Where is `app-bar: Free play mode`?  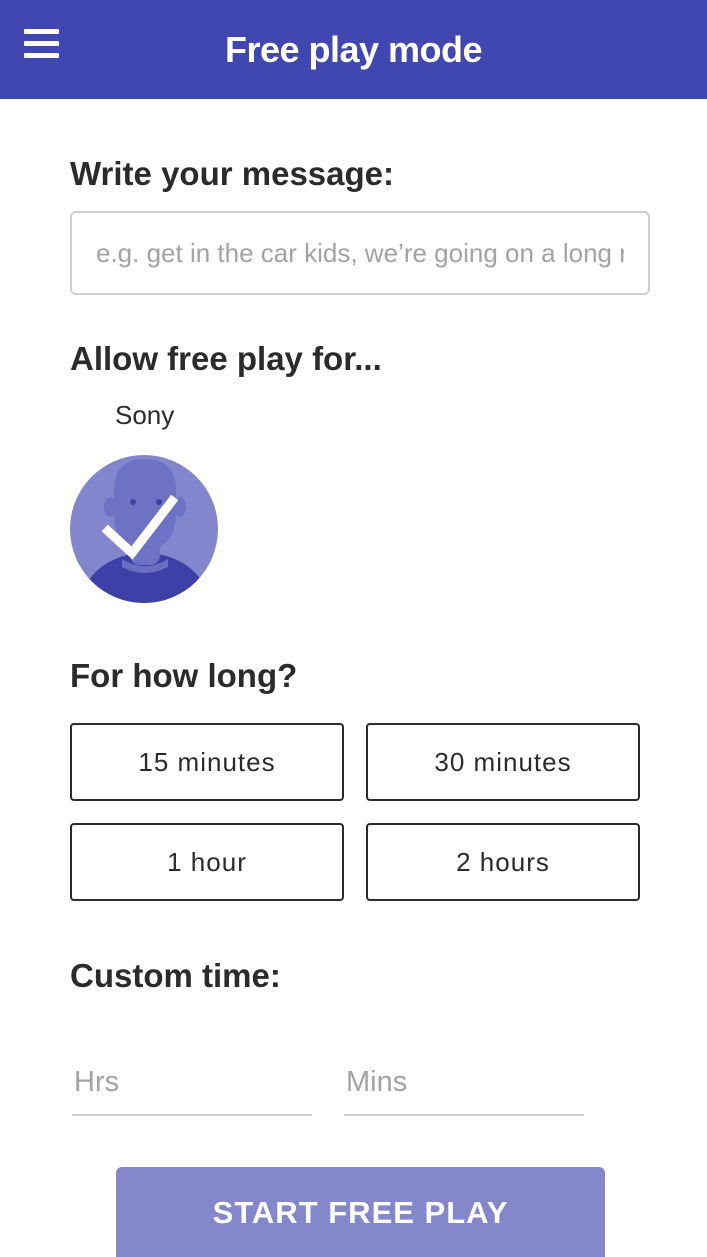
app-bar: Free play mode is located at coordinates (353, 49).